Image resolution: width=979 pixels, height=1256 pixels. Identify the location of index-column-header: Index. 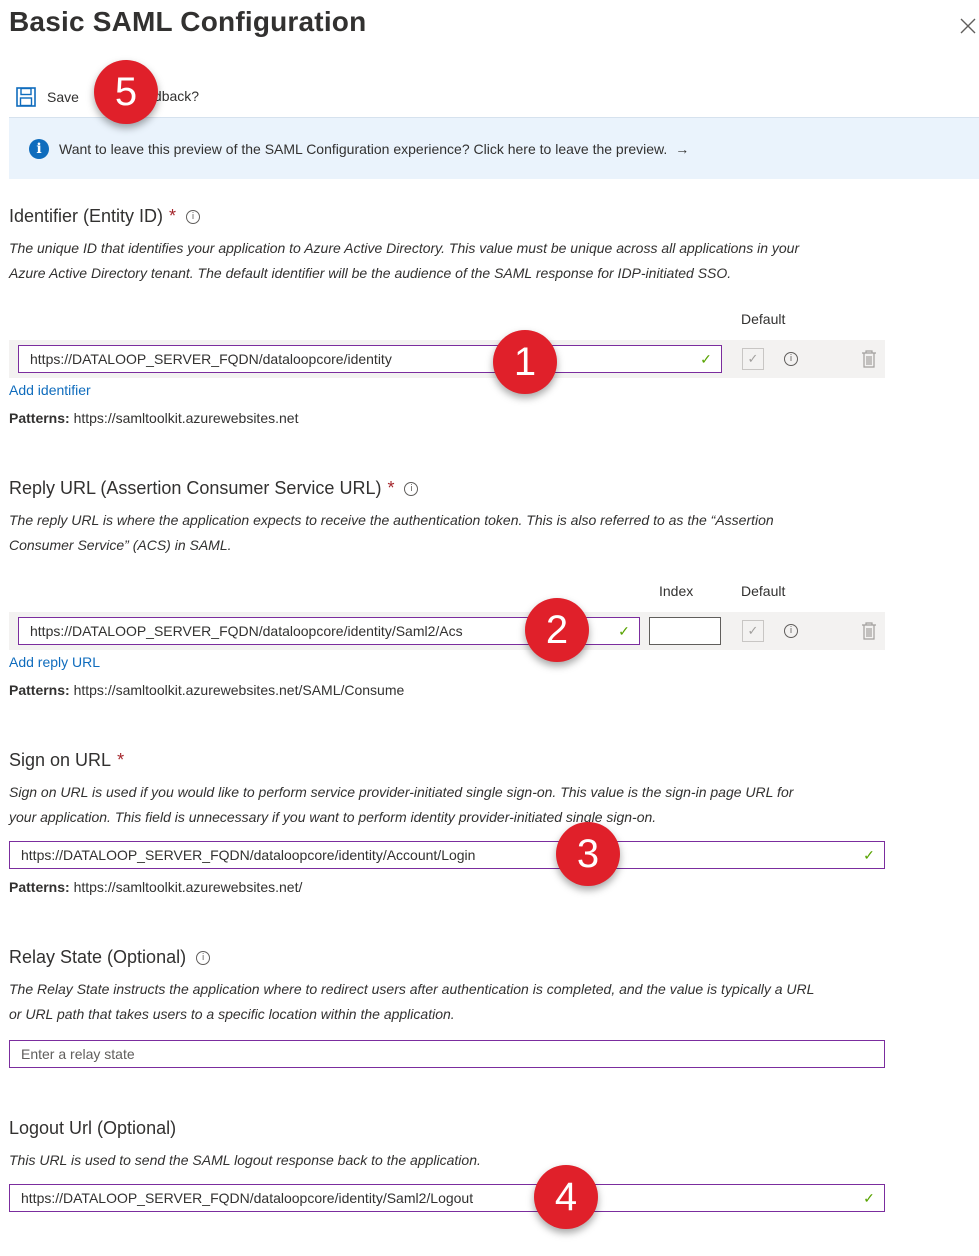
(676, 591).